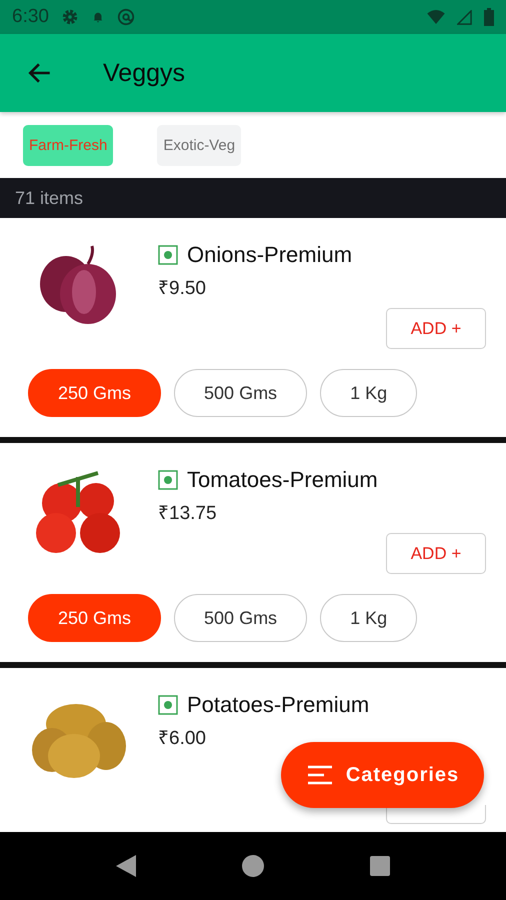 The image size is (506, 900). Describe the element at coordinates (253, 866) in the screenshot. I see `home-icon` at that location.